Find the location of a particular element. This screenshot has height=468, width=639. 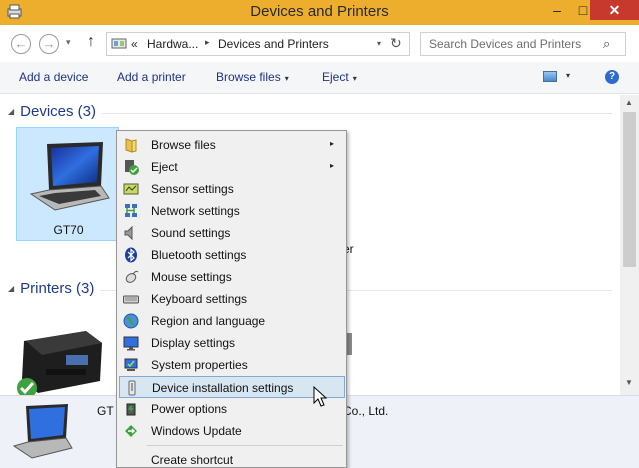

menu-item-keyboard-settings: Keyboard settings is located at coordinates (232, 299).